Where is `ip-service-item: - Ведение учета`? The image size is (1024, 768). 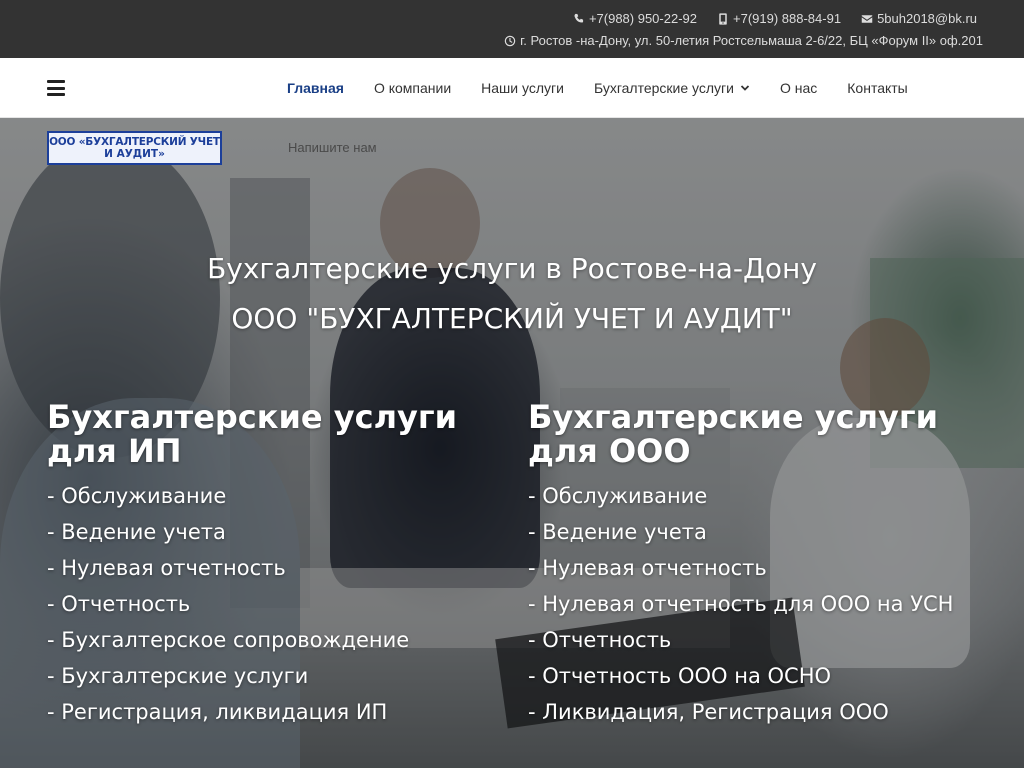
ip-service-item: - Ведение учета is located at coordinates (272, 532).